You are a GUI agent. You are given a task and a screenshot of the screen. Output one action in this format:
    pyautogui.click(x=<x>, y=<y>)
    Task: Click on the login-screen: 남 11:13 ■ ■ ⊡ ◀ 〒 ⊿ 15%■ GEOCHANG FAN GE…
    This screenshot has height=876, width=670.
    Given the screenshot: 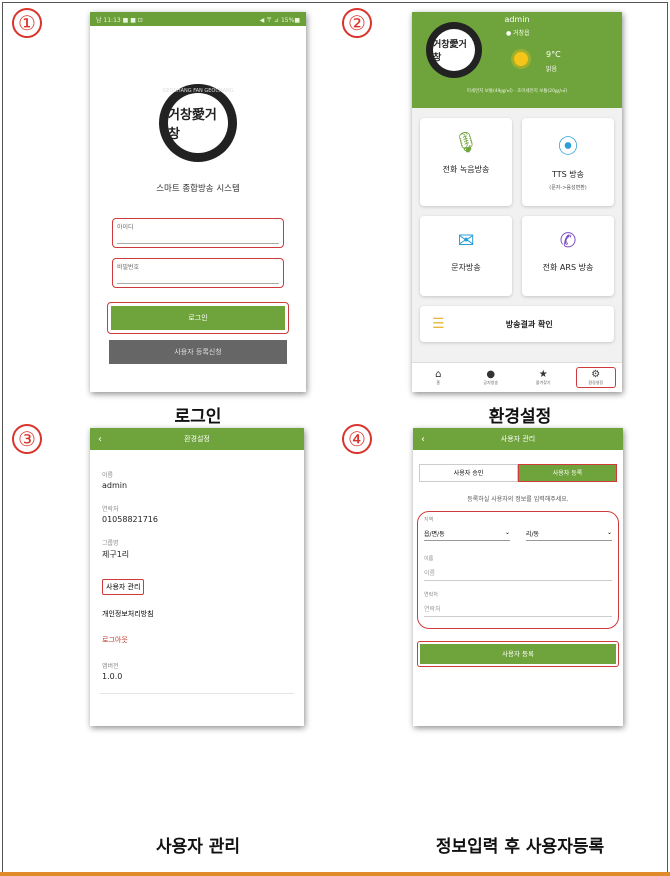 What is the action you would take?
    pyautogui.click(x=198, y=202)
    